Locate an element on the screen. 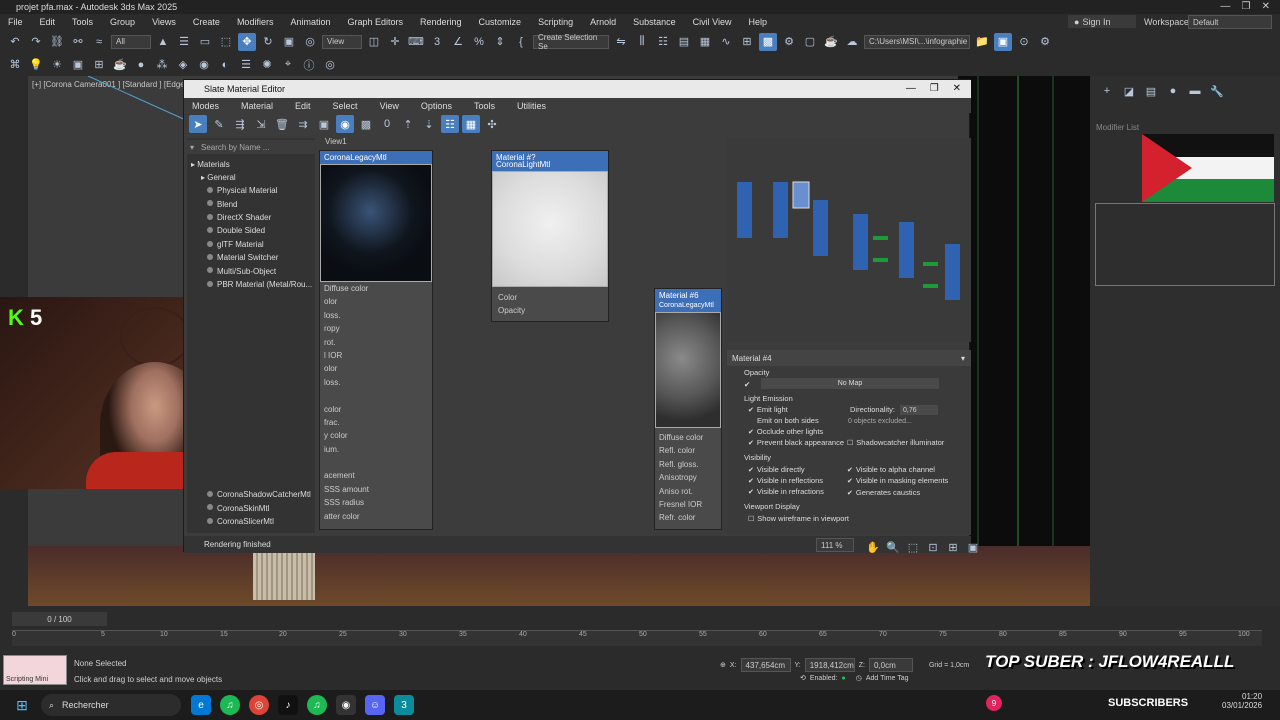 The width and height of the screenshot is (1280, 720). navigator-panel is located at coordinates (849, 240).